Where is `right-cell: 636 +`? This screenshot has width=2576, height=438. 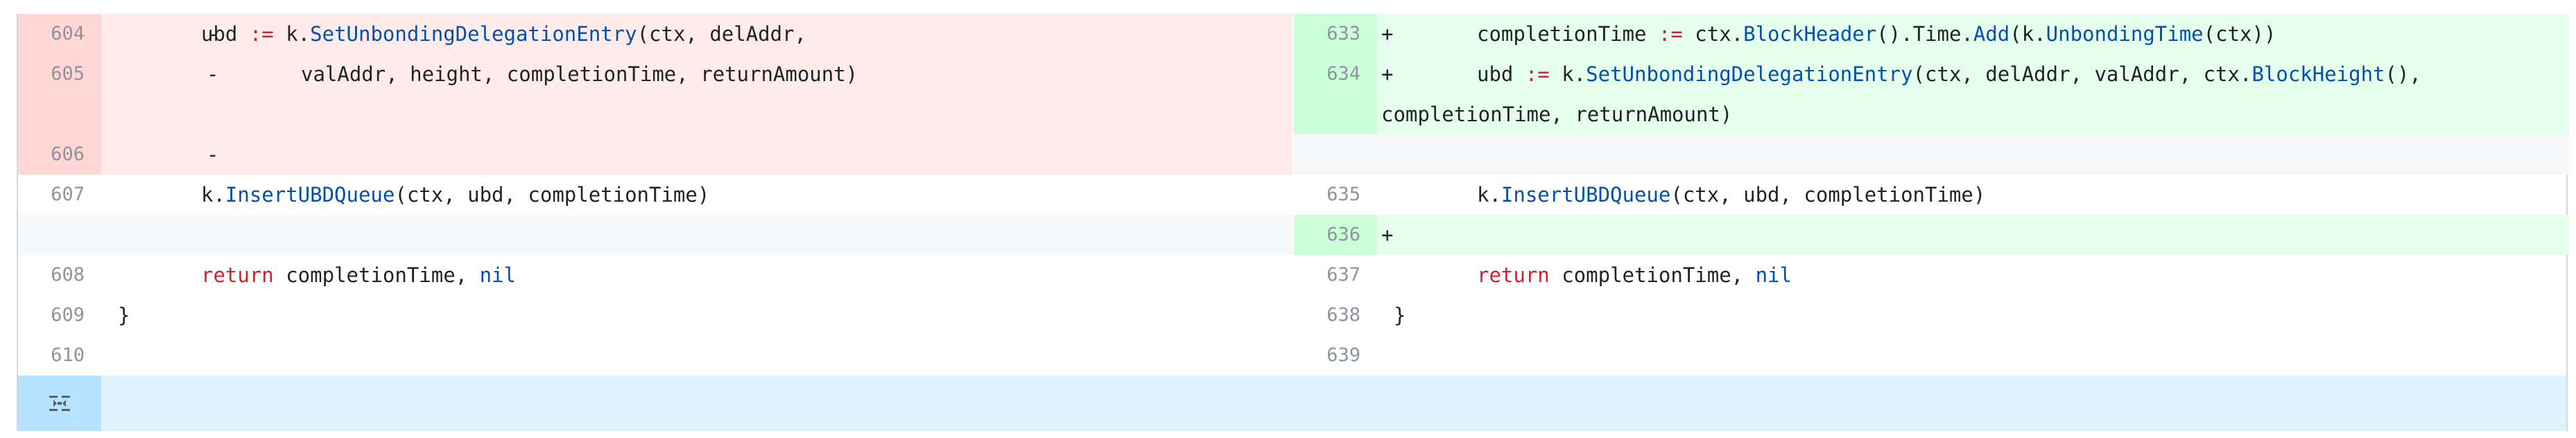 right-cell: 636 + is located at coordinates (1931, 235).